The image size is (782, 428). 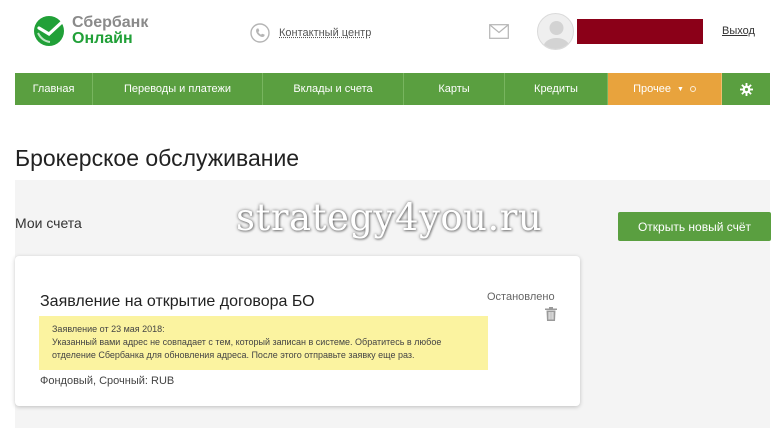 What do you see at coordinates (107, 381) in the screenshot?
I see `card-footer-details: Фондовый, Срочный: RUB` at bounding box center [107, 381].